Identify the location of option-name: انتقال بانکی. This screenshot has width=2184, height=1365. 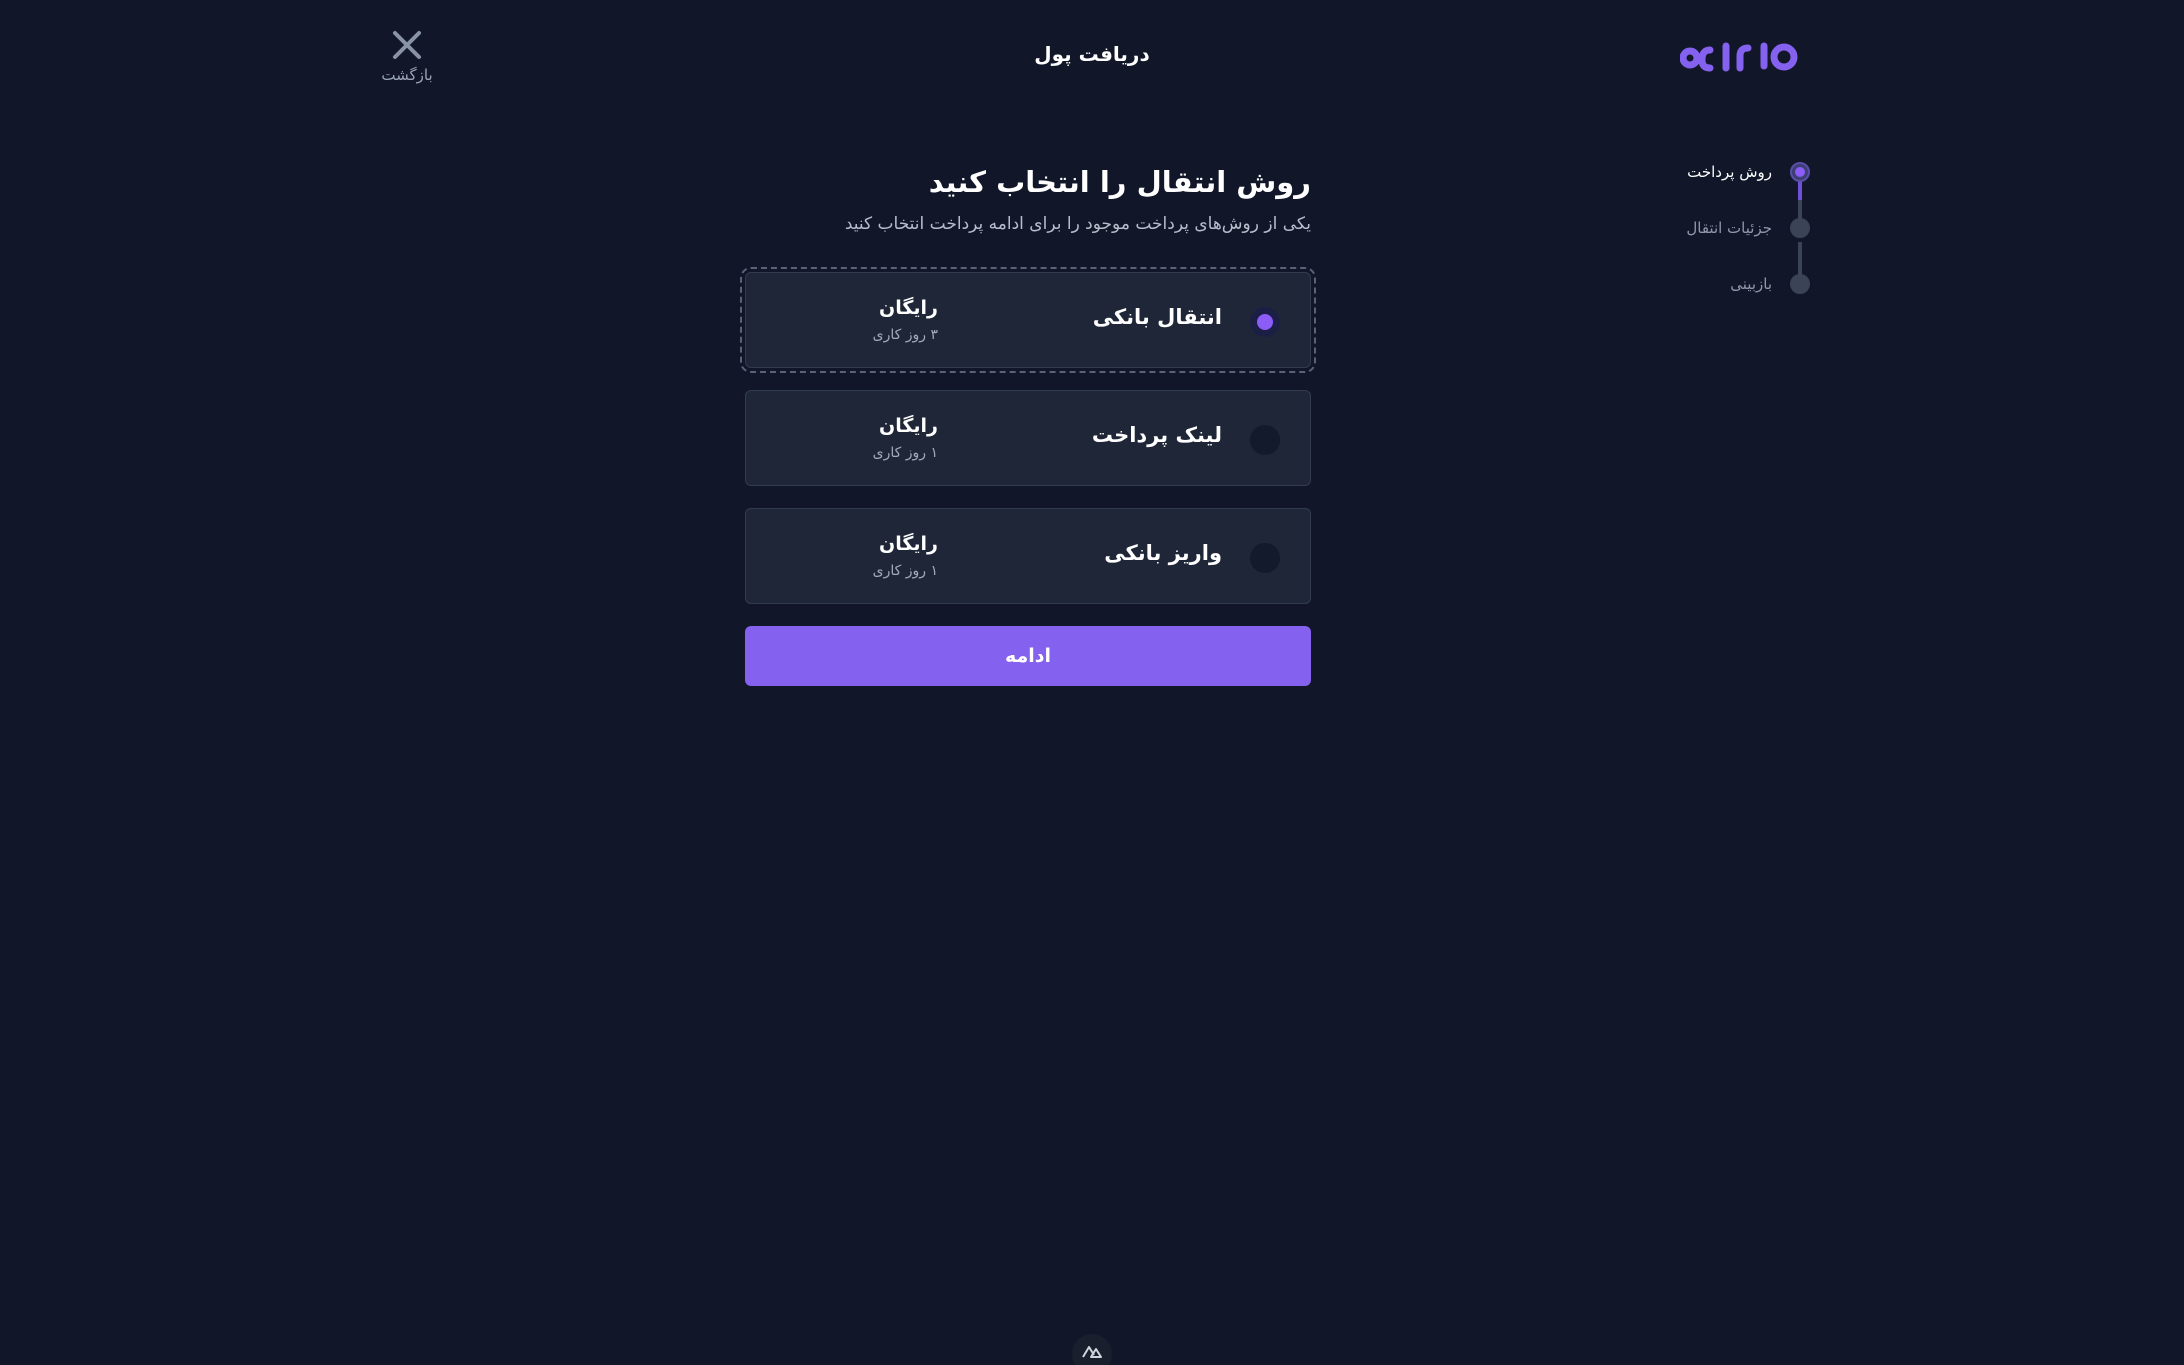
(1157, 317).